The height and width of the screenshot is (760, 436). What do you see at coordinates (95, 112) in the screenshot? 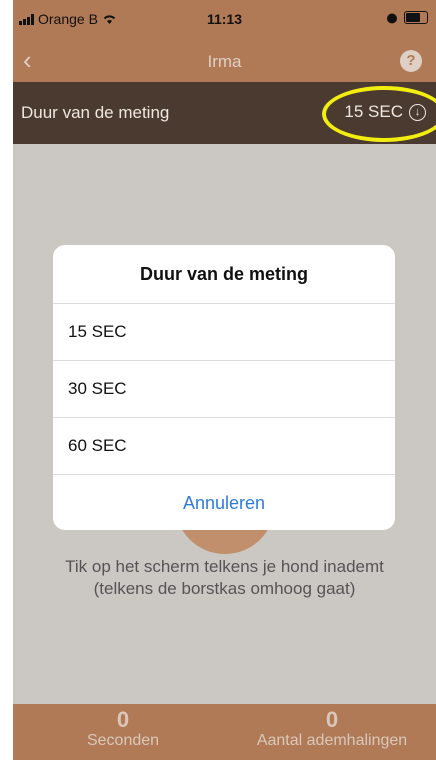
I see `duration-label: Duur van de meting` at bounding box center [95, 112].